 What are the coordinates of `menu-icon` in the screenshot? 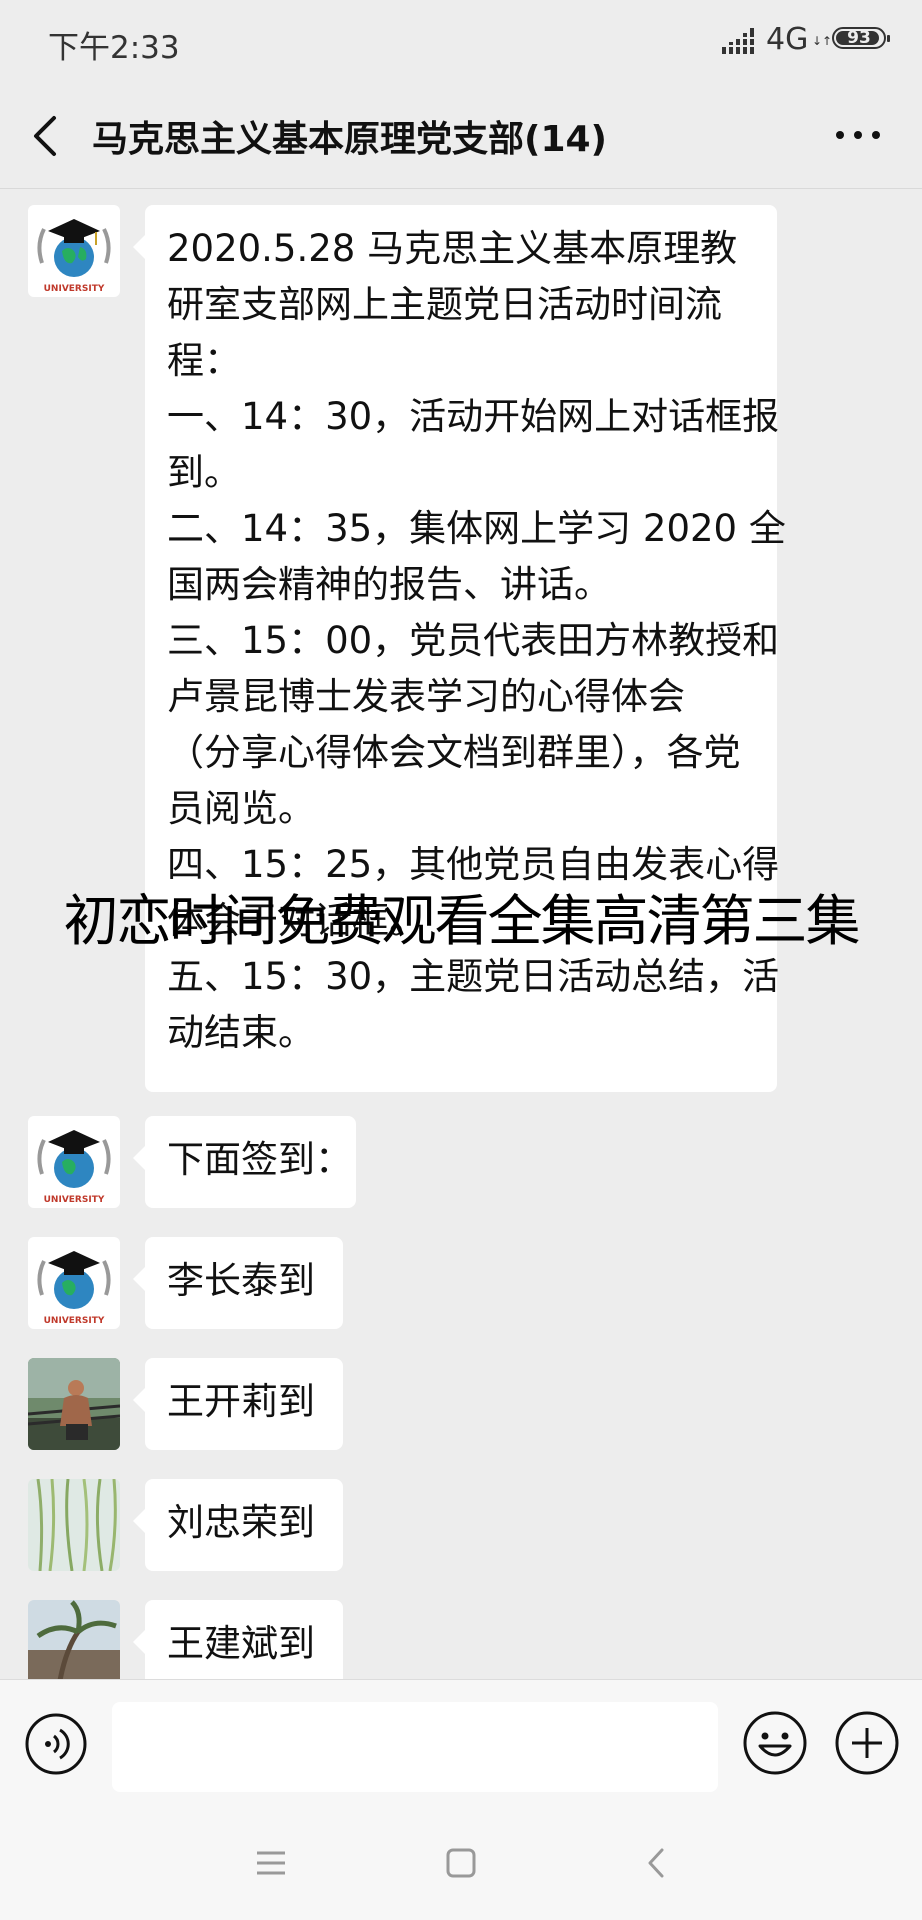 It's located at (271, 1863).